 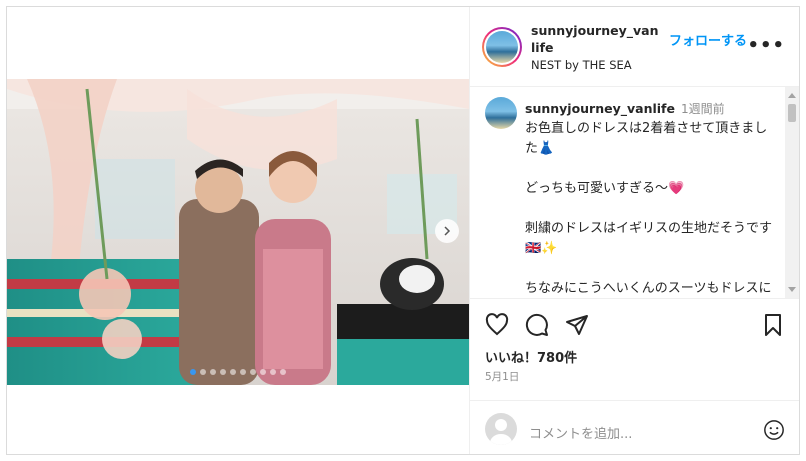 I want to click on next-slide-button, so click(x=447, y=231).